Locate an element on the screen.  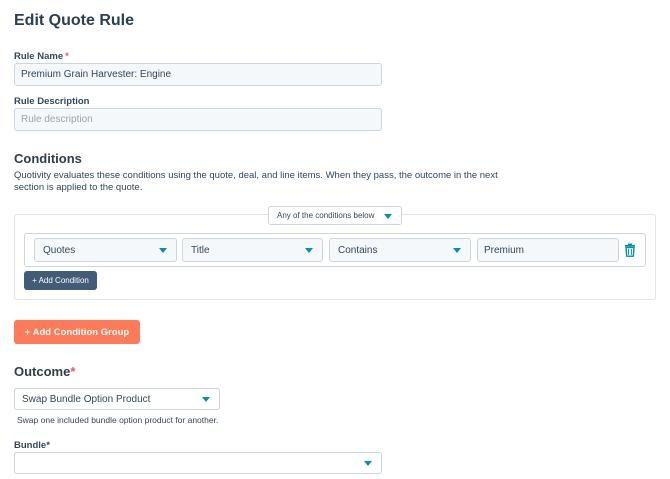
rule-description-label: Rule Description is located at coordinates (52, 101).